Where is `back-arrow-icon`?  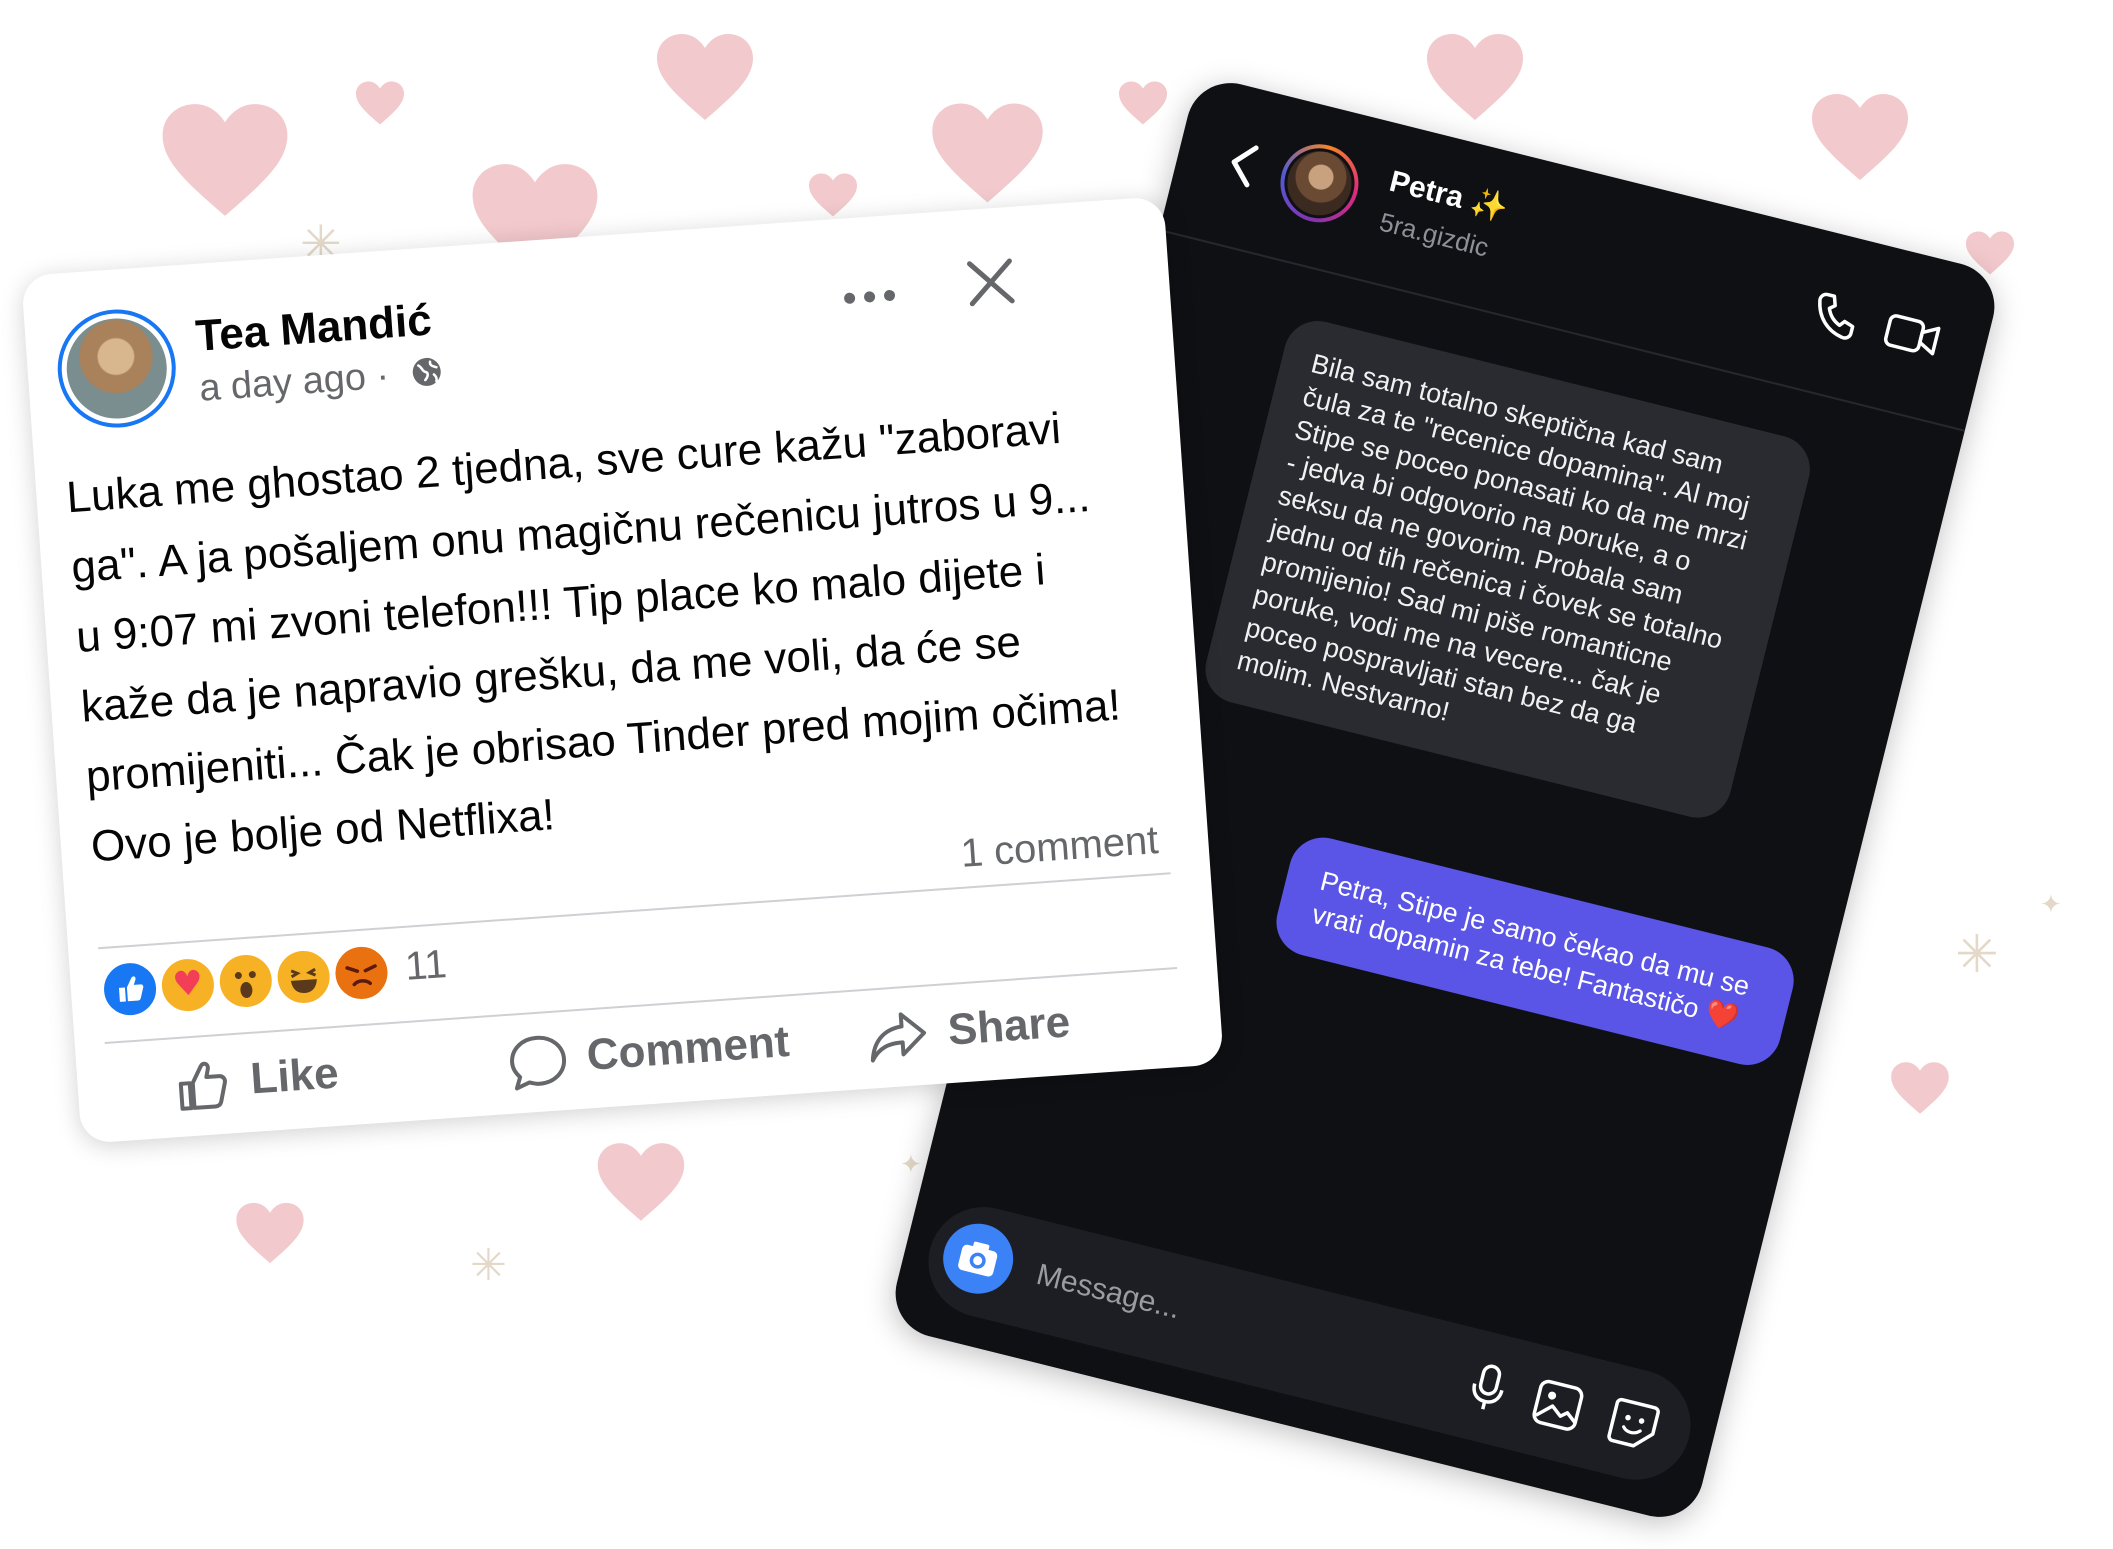
back-arrow-icon is located at coordinates (1243, 164).